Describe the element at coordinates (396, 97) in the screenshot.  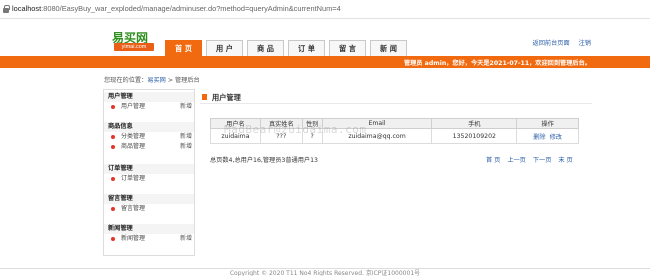
I see `content-header: 用户管理` at that location.